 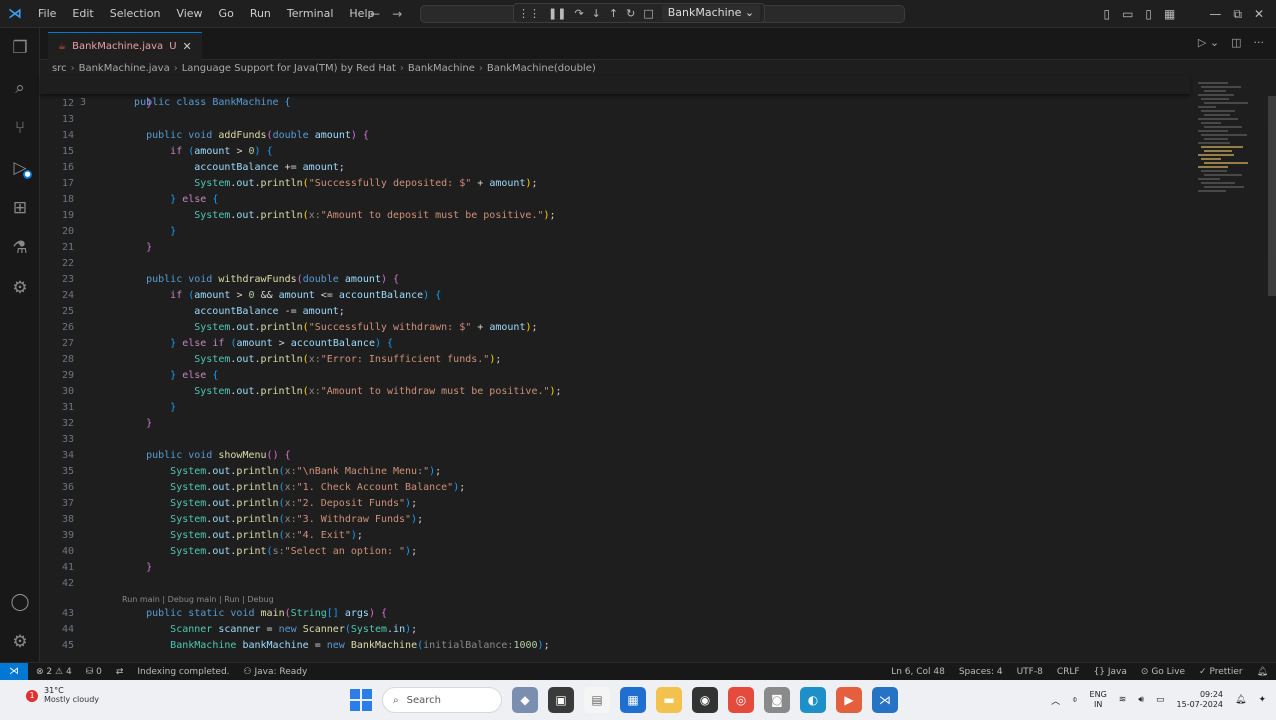 What do you see at coordinates (62, 695) in the screenshot?
I see `weather-widget: 1 31°C Mostly cloudy` at bounding box center [62, 695].